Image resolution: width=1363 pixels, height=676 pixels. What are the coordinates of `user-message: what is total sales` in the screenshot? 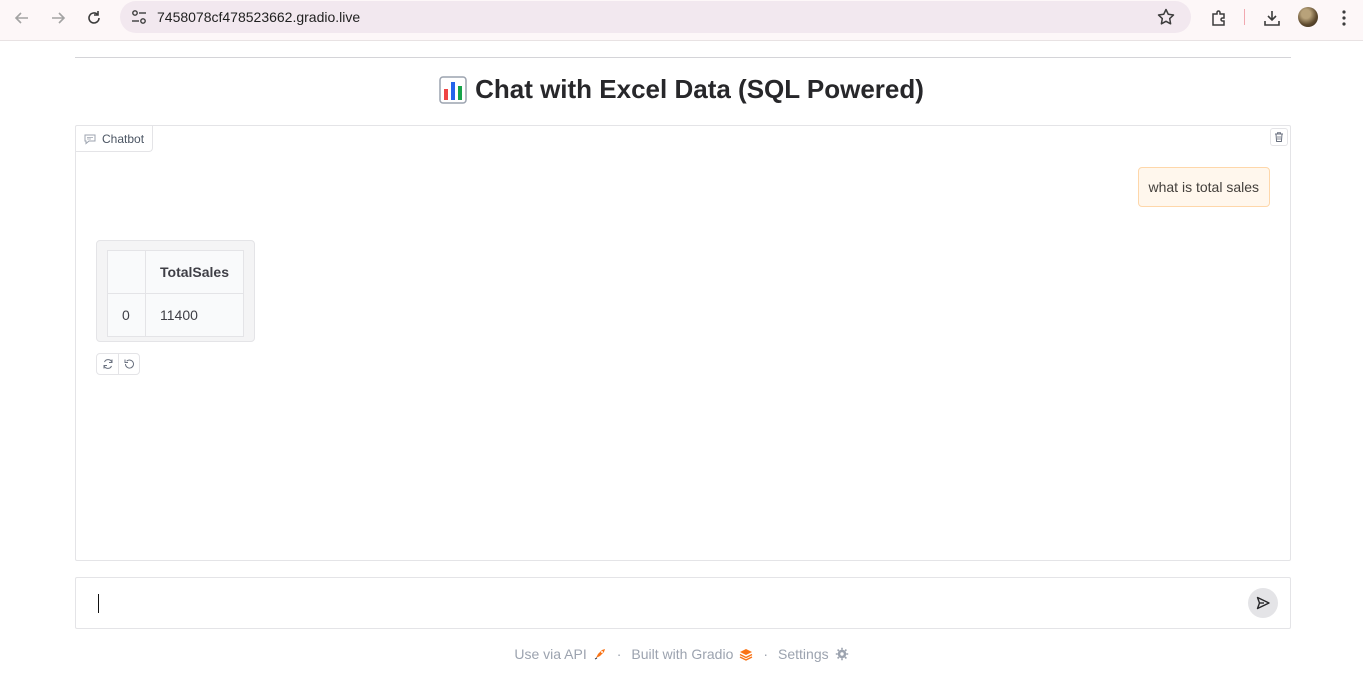 It's located at (1203, 187).